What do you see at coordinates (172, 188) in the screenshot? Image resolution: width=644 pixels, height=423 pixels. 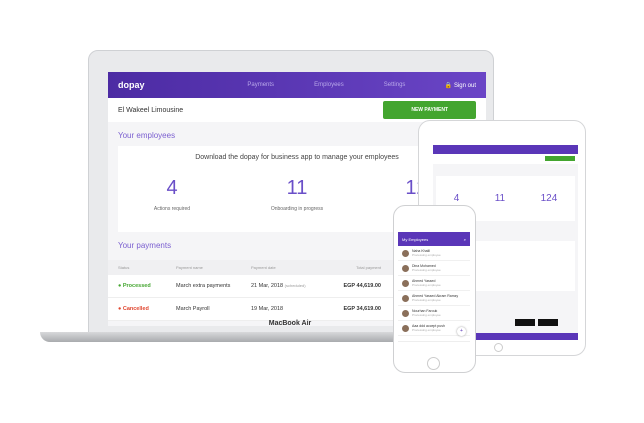 I see `stat-value: 4` at bounding box center [172, 188].